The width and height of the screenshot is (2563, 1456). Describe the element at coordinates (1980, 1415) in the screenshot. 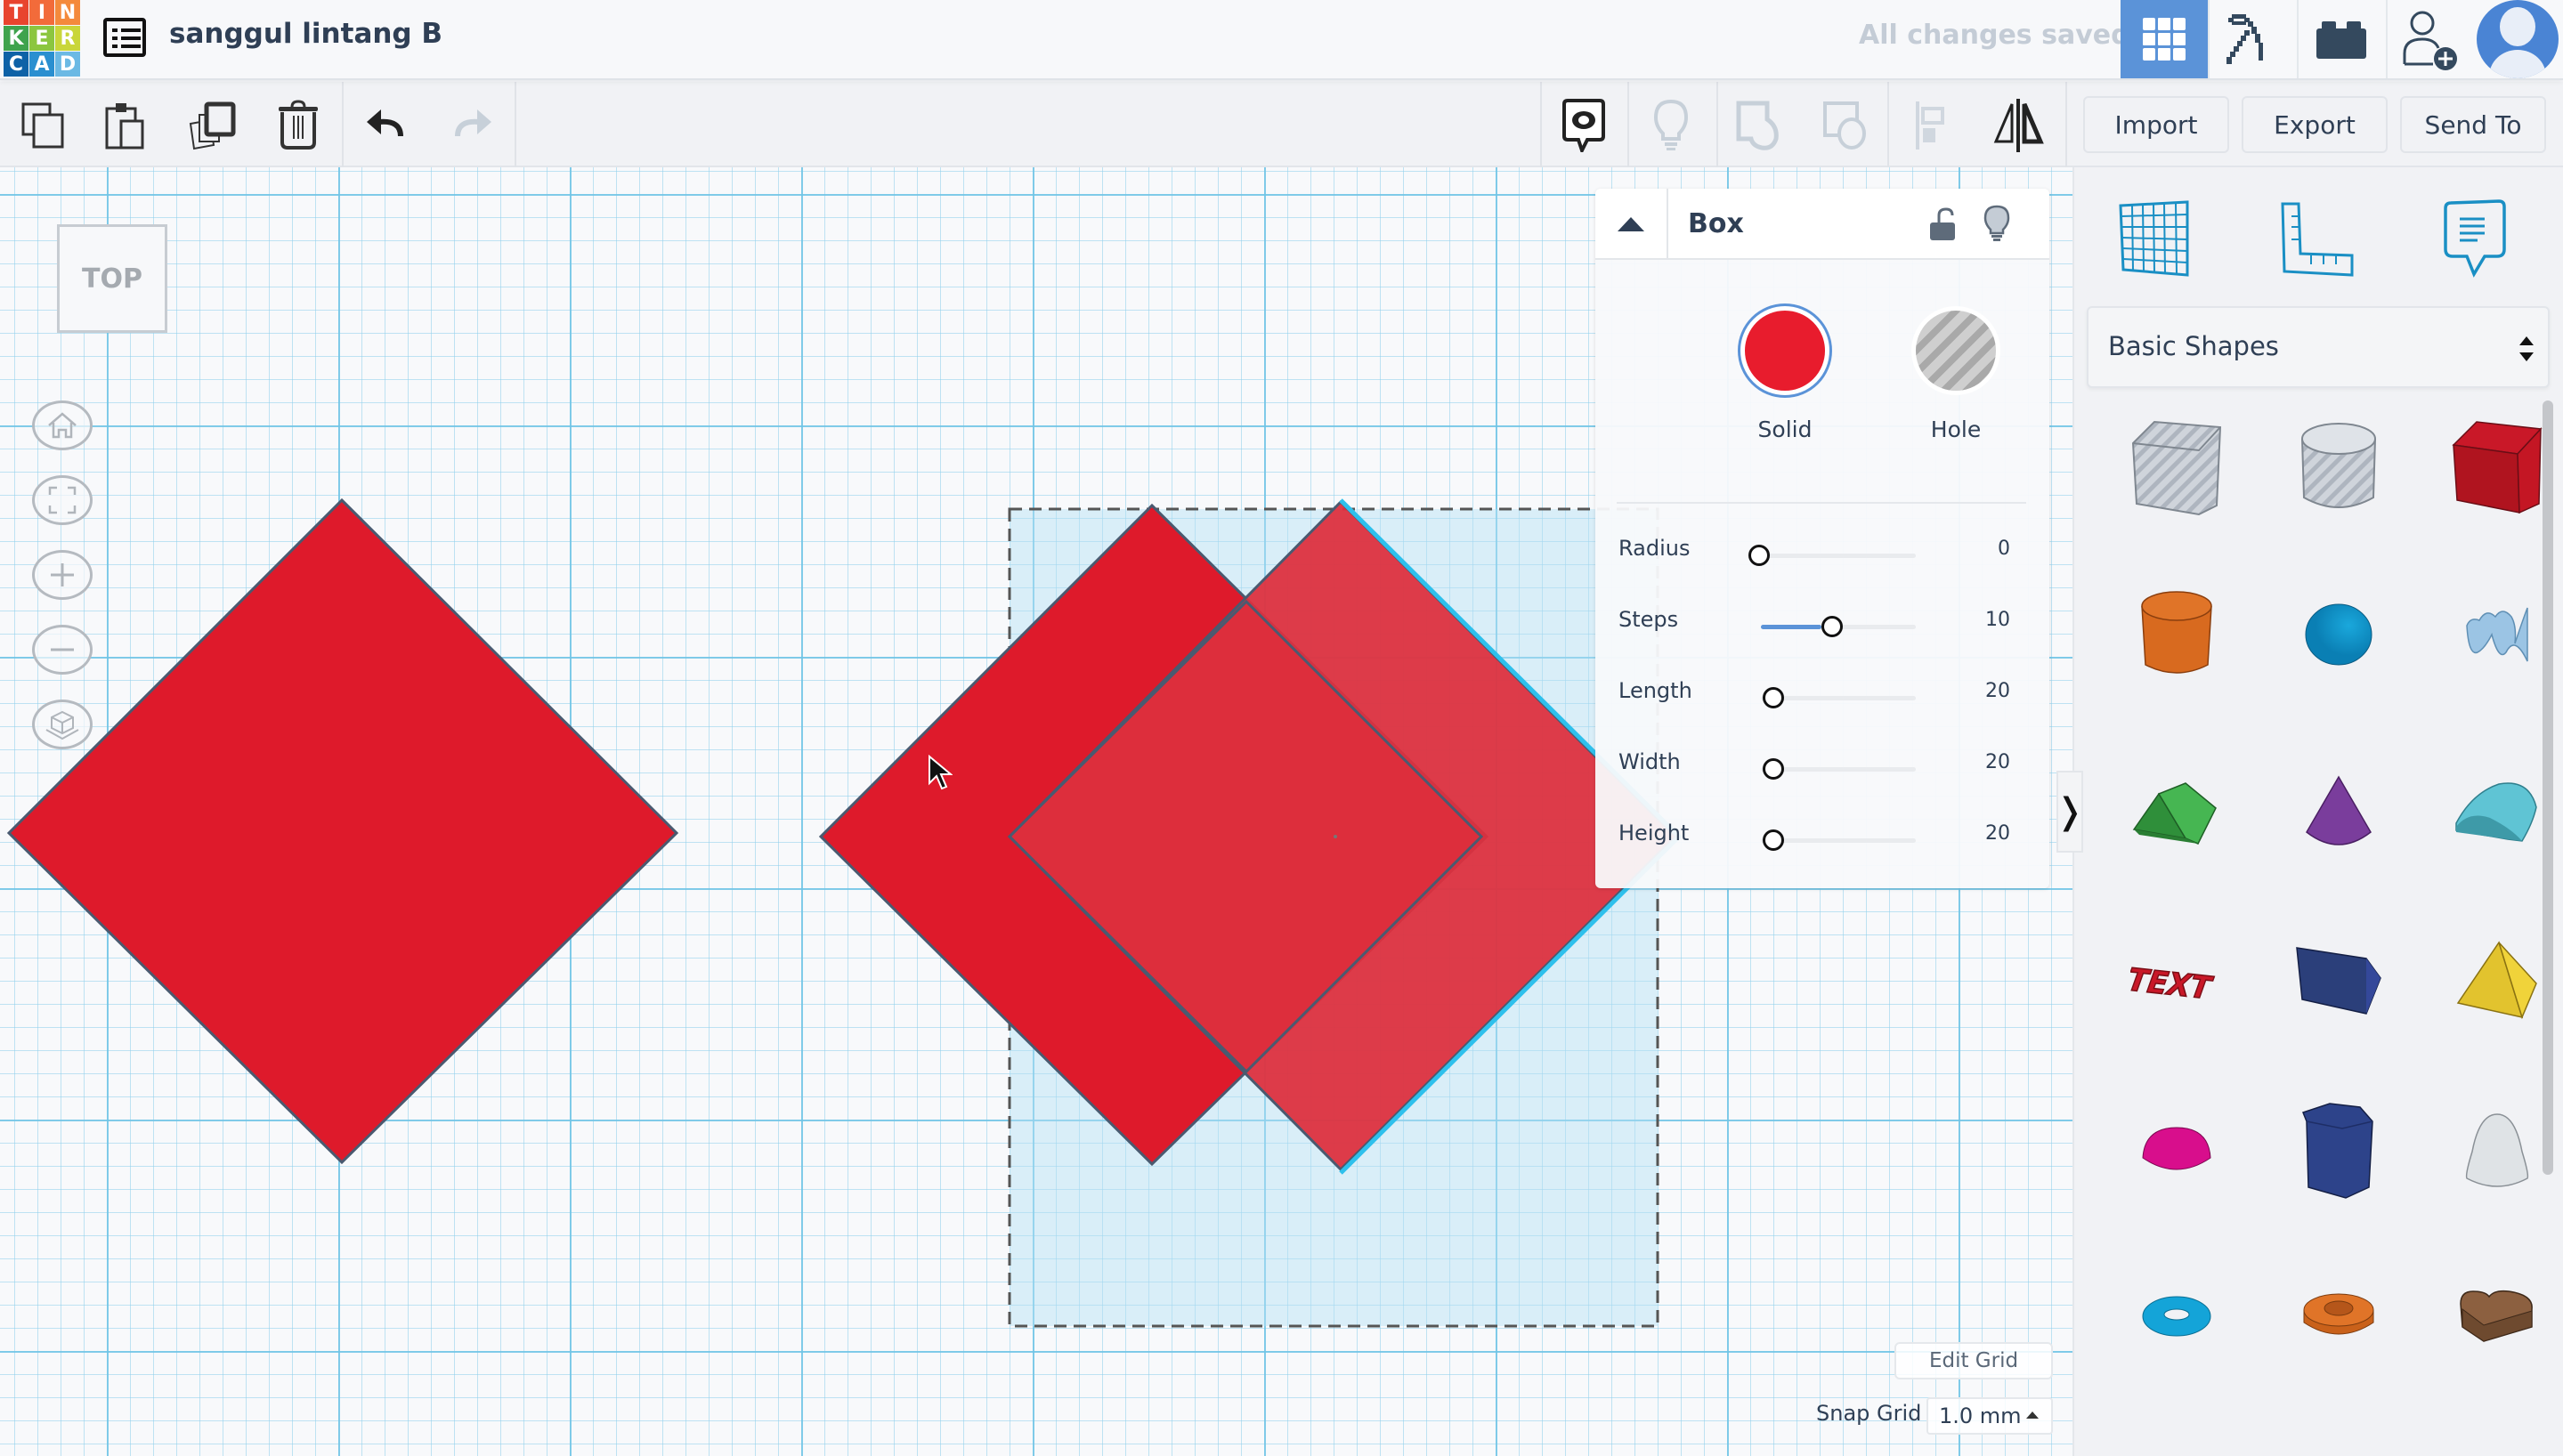

I see `snap-grid-value: 1.0 mm` at that location.